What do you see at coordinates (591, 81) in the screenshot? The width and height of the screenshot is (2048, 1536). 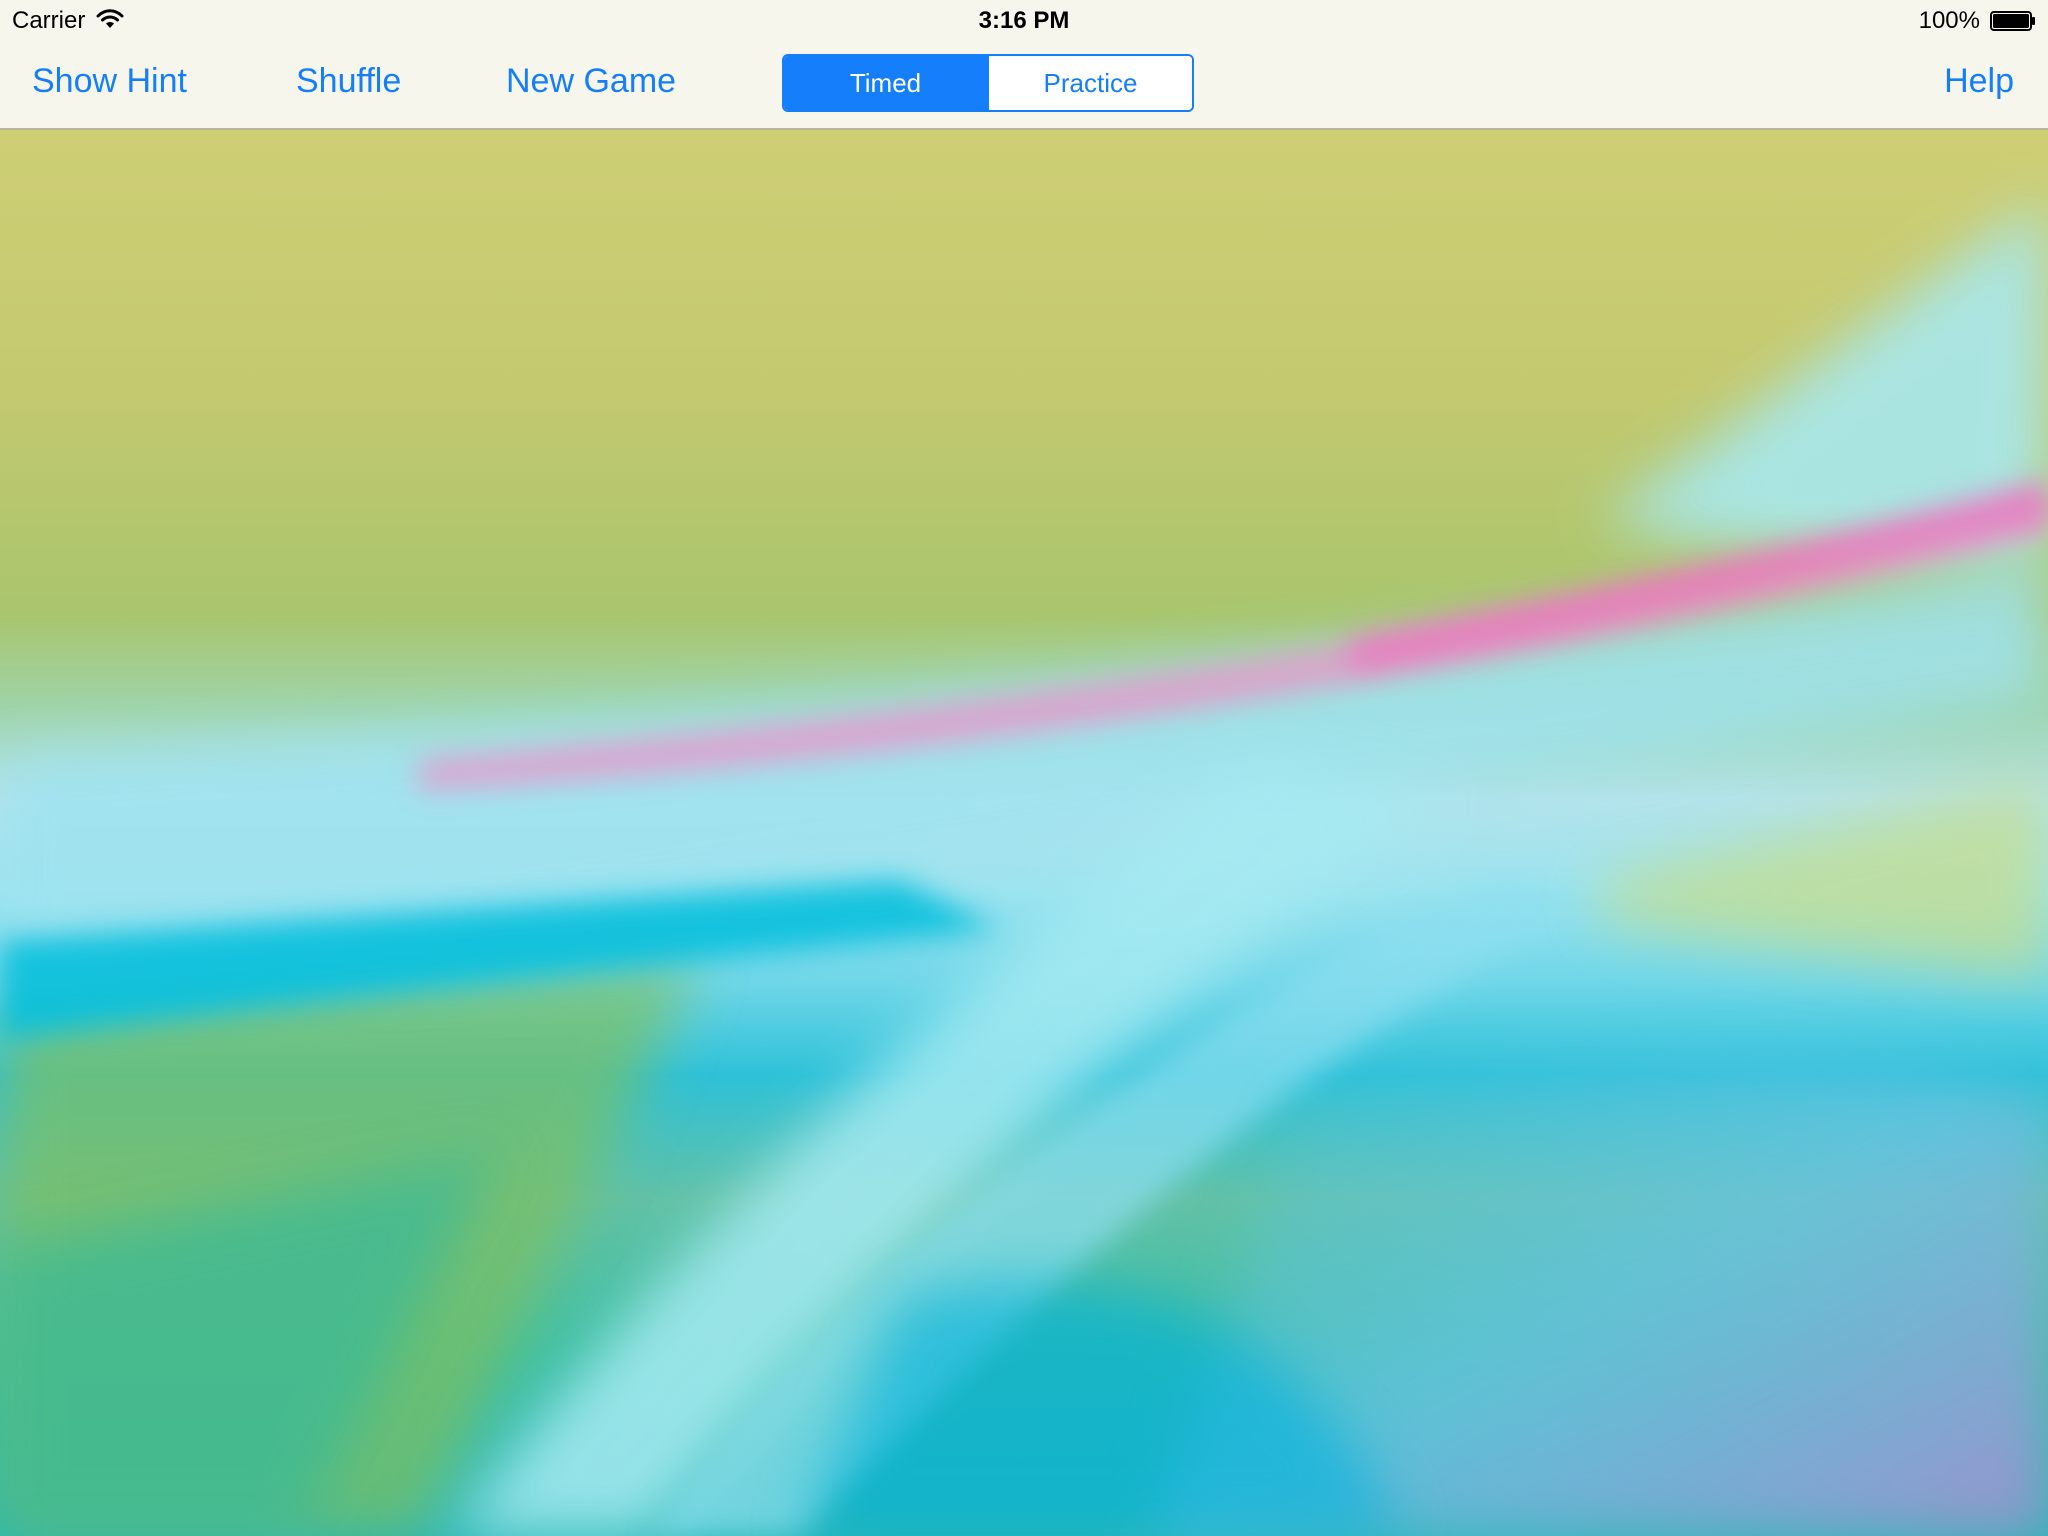 I see `new-game-button: New Game` at bounding box center [591, 81].